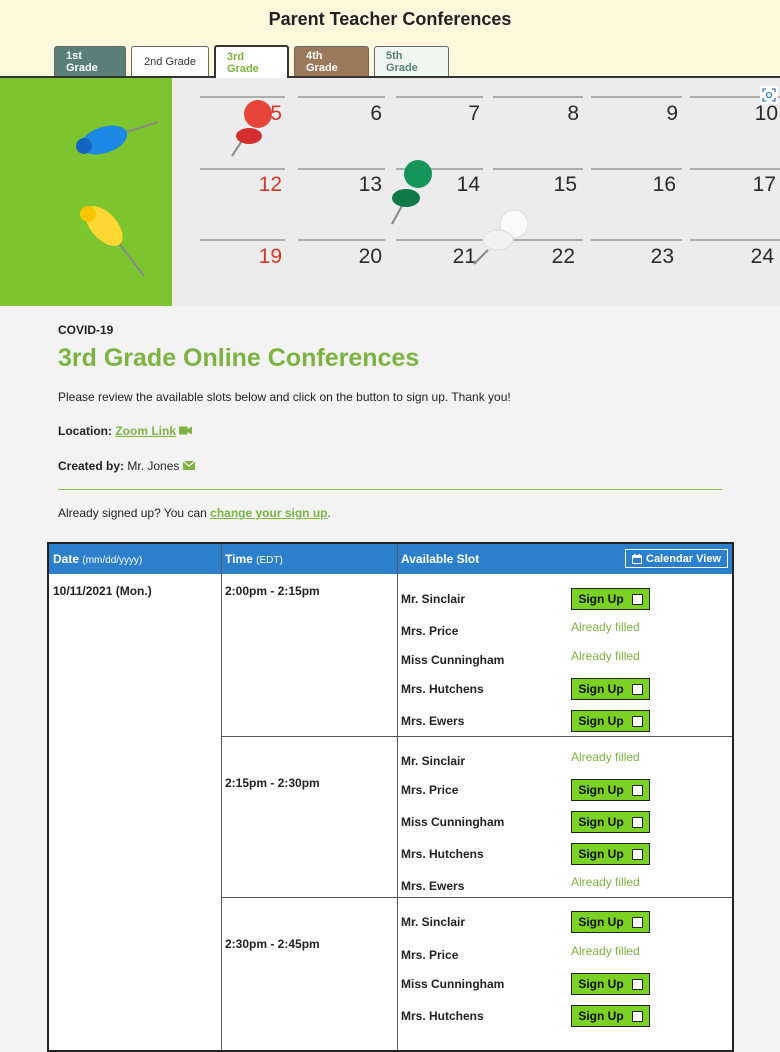 This screenshot has width=780, height=1052. I want to click on date-cell: 10/11/2021 (Mon.), so click(102, 591).